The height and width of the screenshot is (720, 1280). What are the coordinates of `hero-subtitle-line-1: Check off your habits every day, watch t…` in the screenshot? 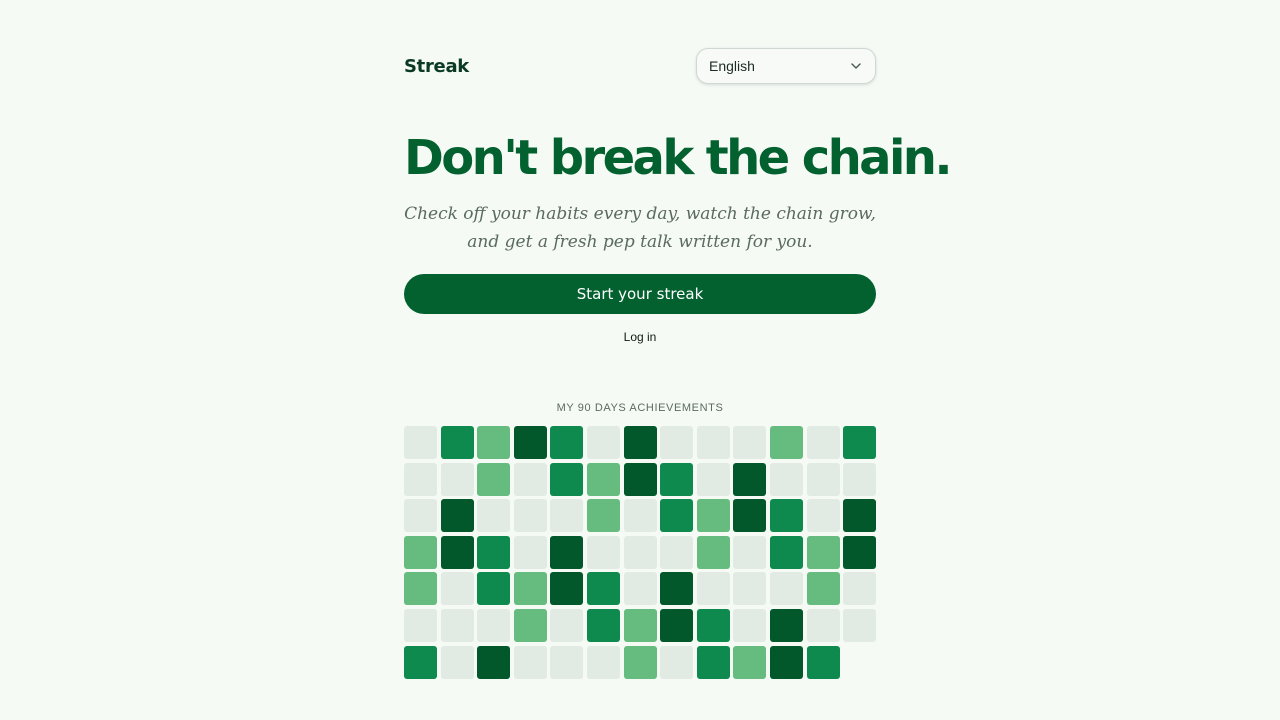 It's located at (640, 214).